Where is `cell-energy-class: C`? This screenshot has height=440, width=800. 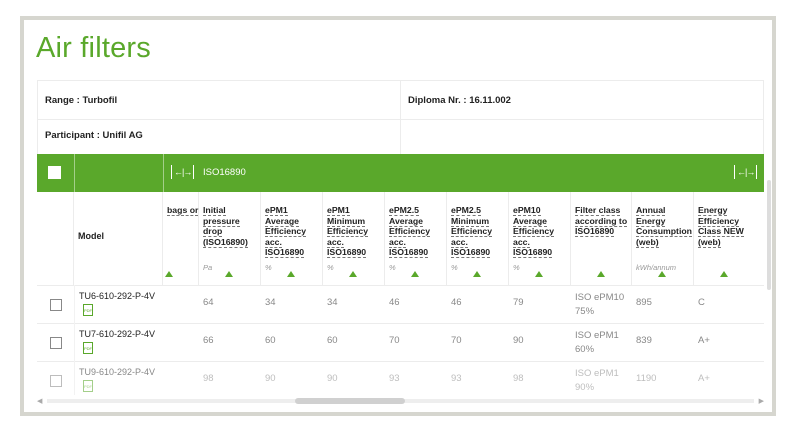
cell-energy-class: C is located at coordinates (701, 302).